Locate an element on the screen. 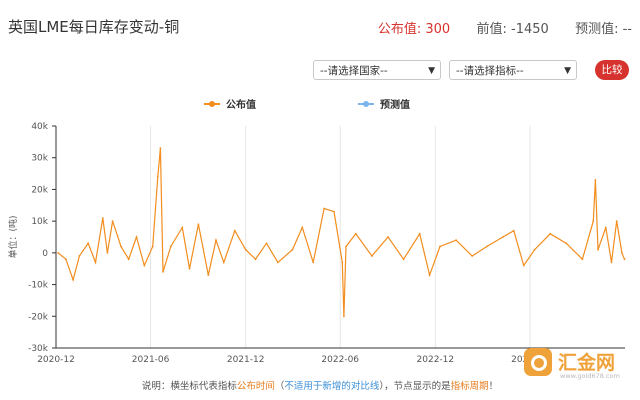  y-axis-label: 单位：(吨) is located at coordinates (13, 236).